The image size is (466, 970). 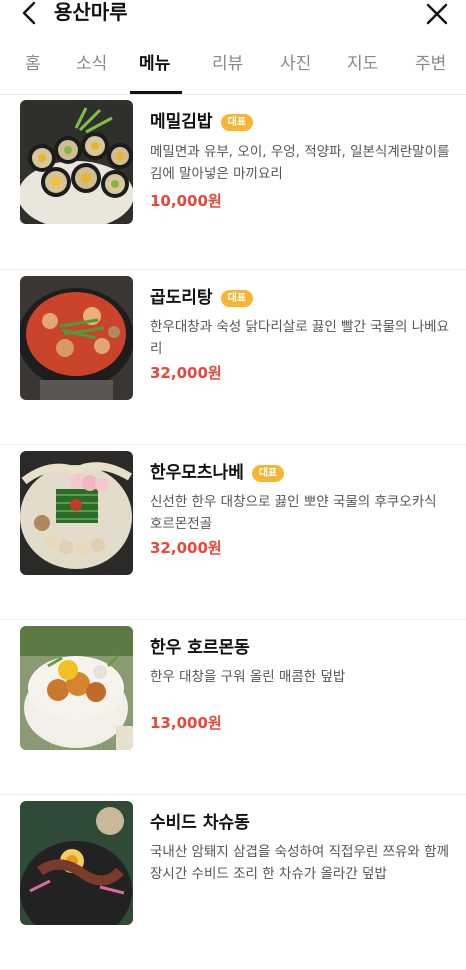 I want to click on tab-reviews: 리뷰, so click(x=227, y=64).